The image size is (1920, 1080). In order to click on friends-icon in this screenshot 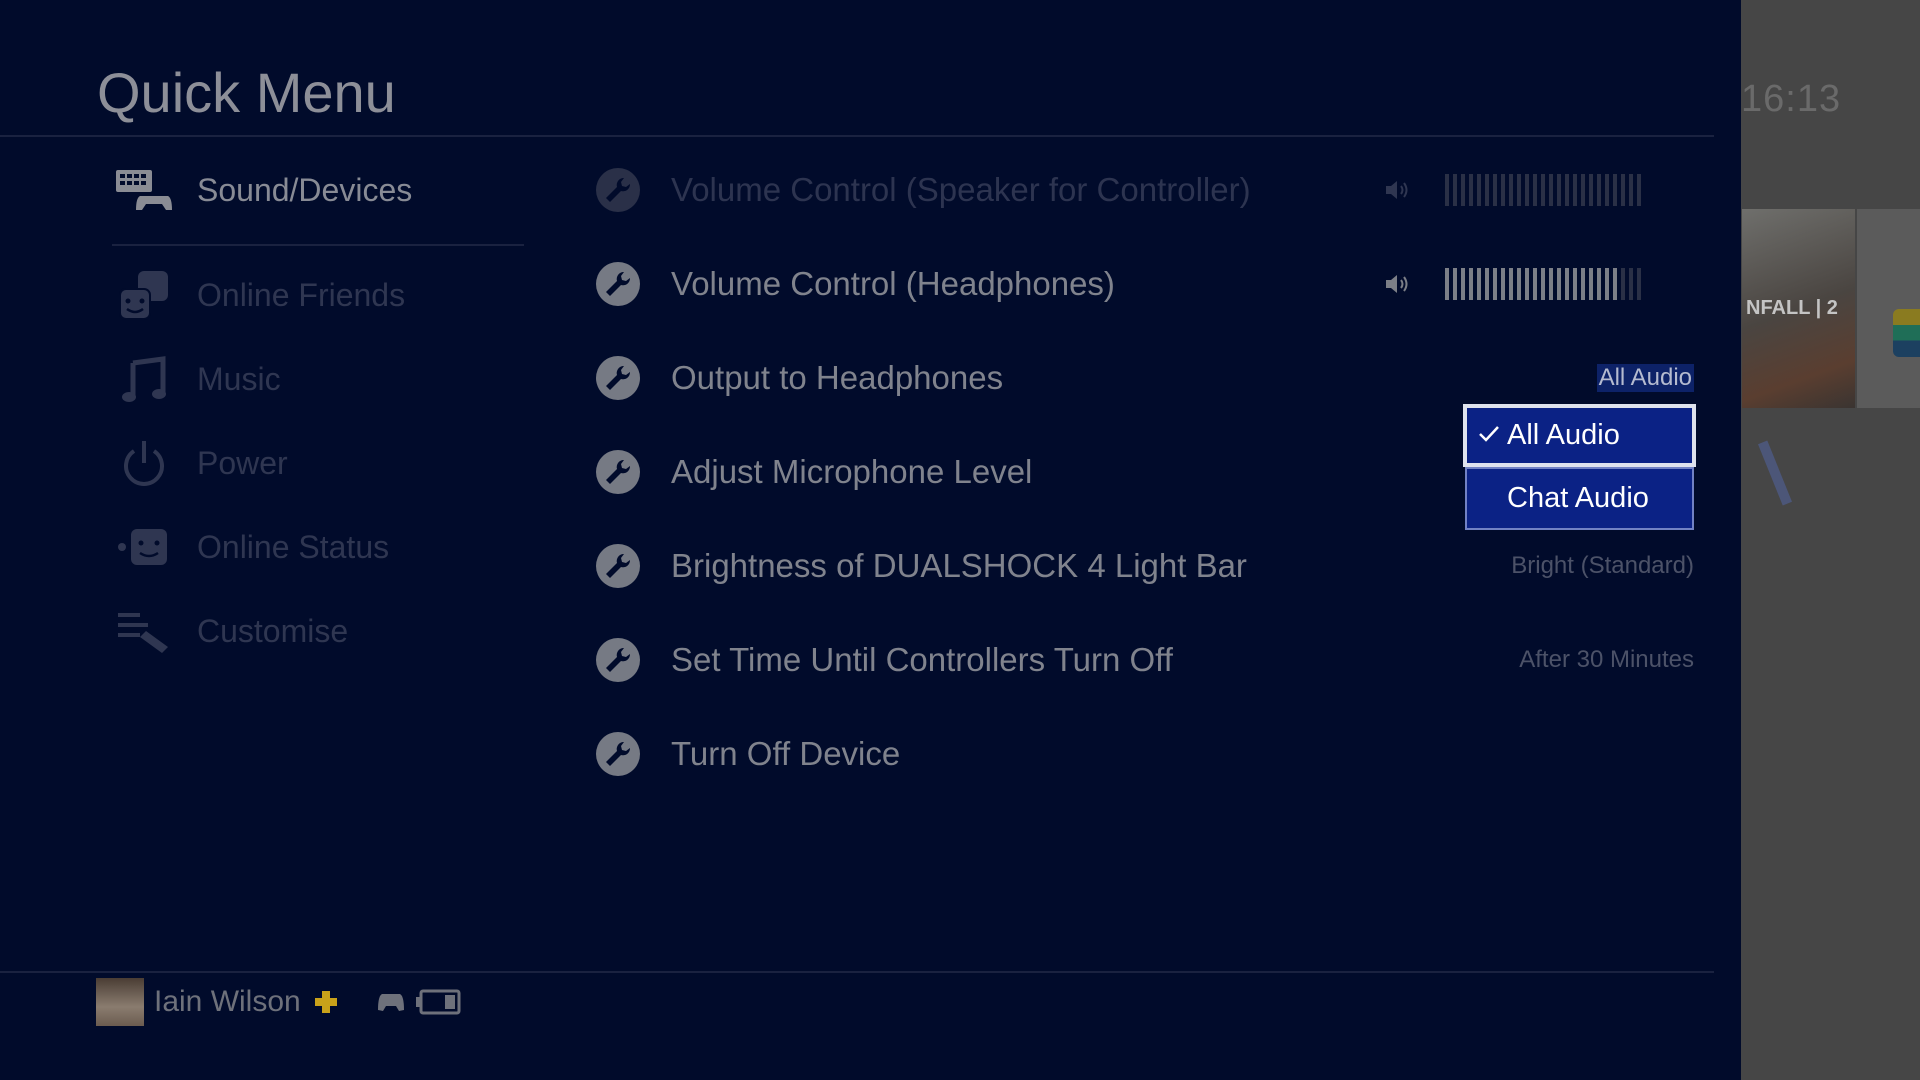, I will do `click(144, 295)`.